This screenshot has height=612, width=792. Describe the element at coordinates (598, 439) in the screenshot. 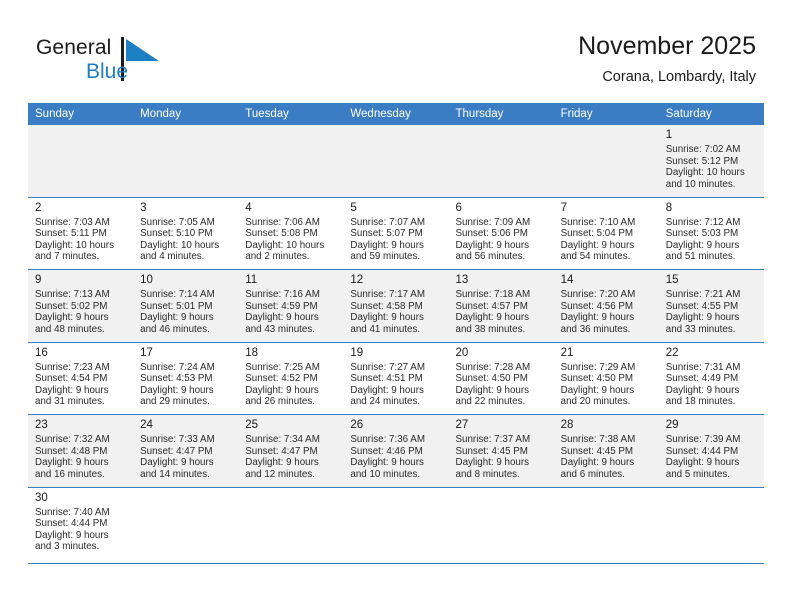

I see `sunrise-text: Sunrise: 7:38 AM` at that location.